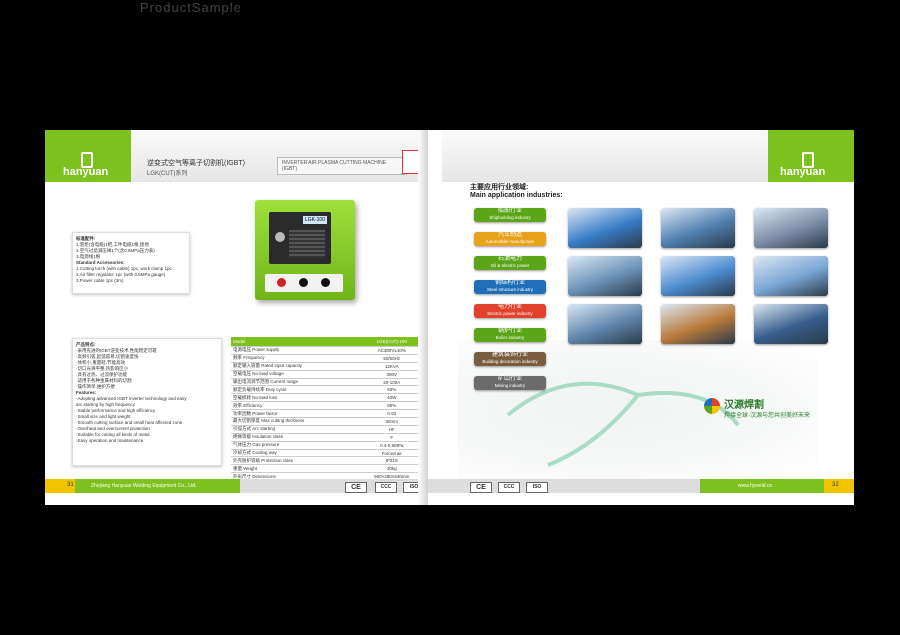  Describe the element at coordinates (328, 445) in the screenshot. I see `spec-row: 气体压力 Gas pressure 0.4-0.6MPa` at that location.